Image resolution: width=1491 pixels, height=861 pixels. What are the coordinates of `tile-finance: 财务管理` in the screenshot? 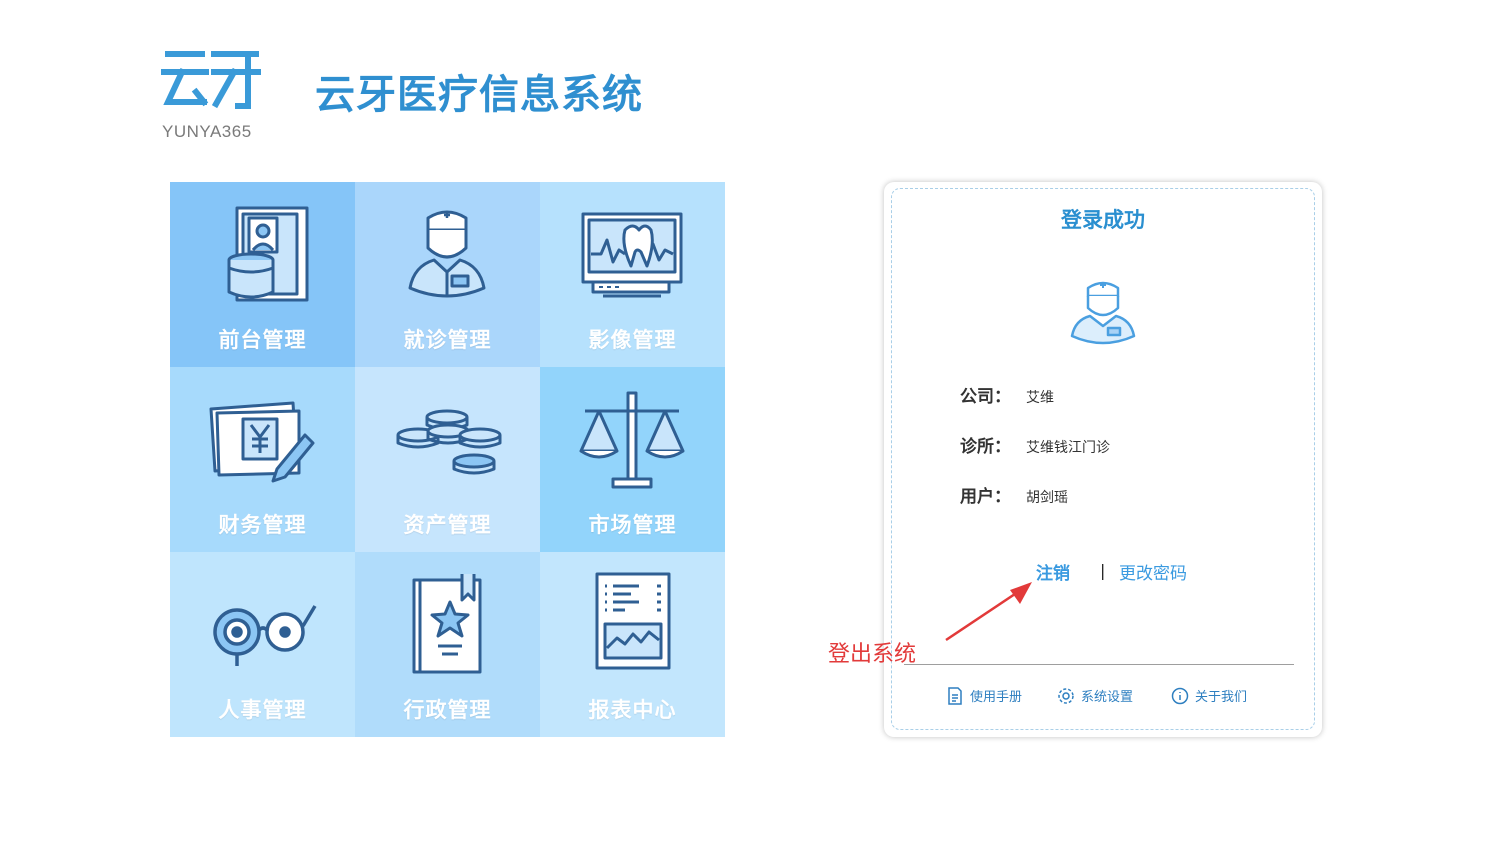 It's located at (262, 459).